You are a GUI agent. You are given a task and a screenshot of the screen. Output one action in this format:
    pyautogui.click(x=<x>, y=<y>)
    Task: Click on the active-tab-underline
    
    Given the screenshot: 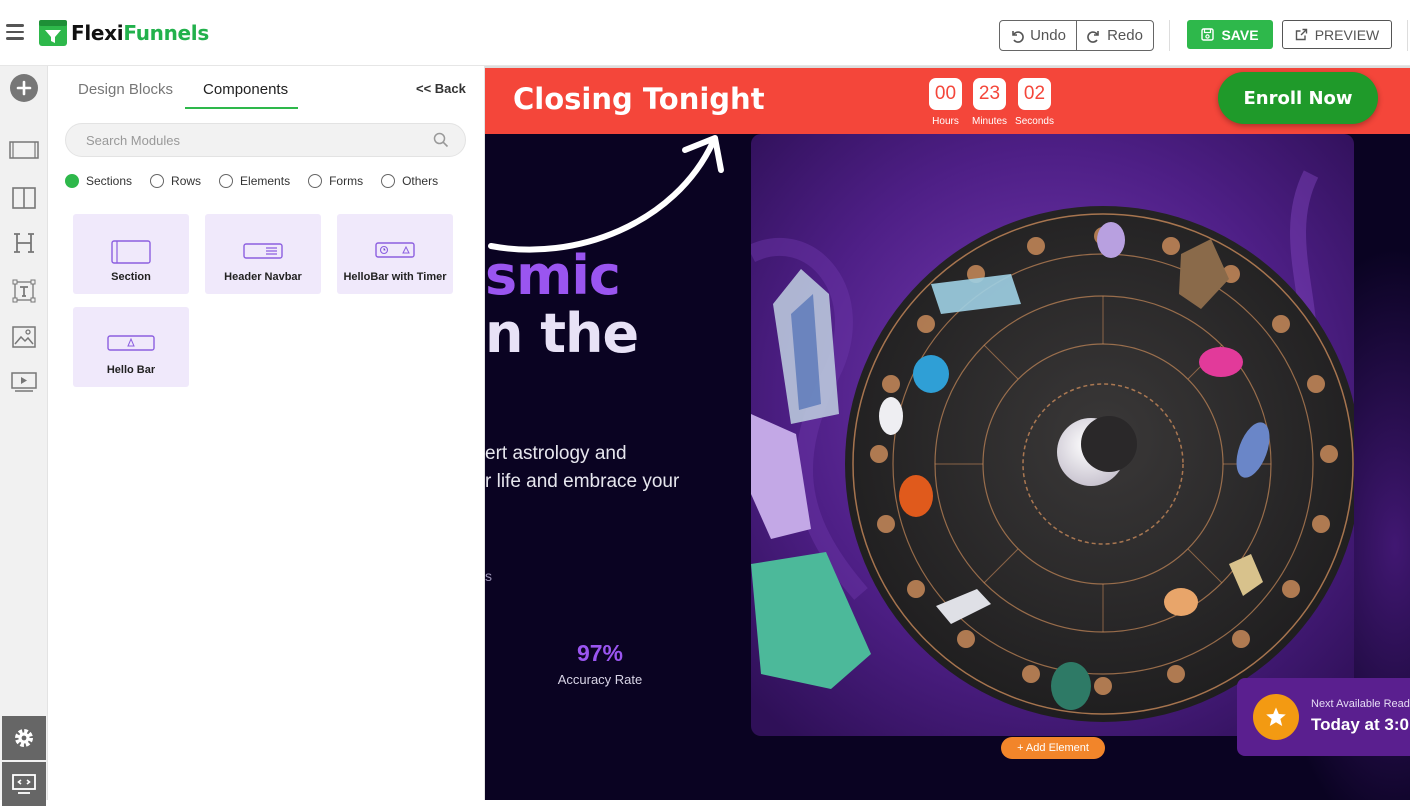 What is the action you would take?
    pyautogui.click(x=241, y=108)
    